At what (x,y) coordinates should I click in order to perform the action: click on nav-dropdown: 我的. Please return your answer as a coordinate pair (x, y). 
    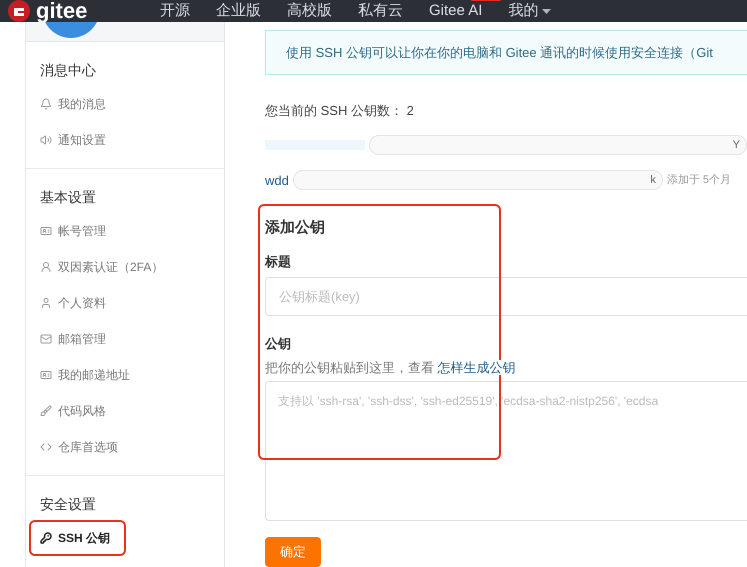
    Looking at the image, I should click on (530, 11).